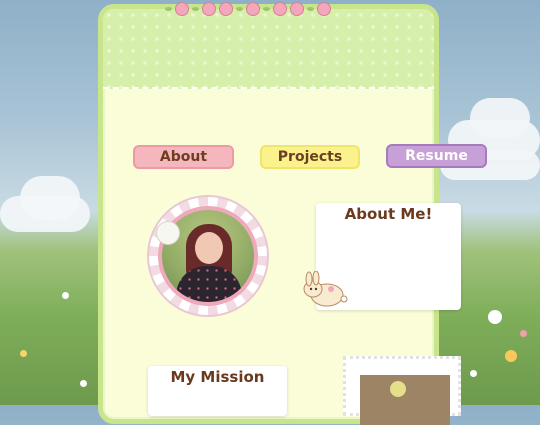  Describe the element at coordinates (310, 157) in the screenshot. I see `projects-button: Projects` at that location.